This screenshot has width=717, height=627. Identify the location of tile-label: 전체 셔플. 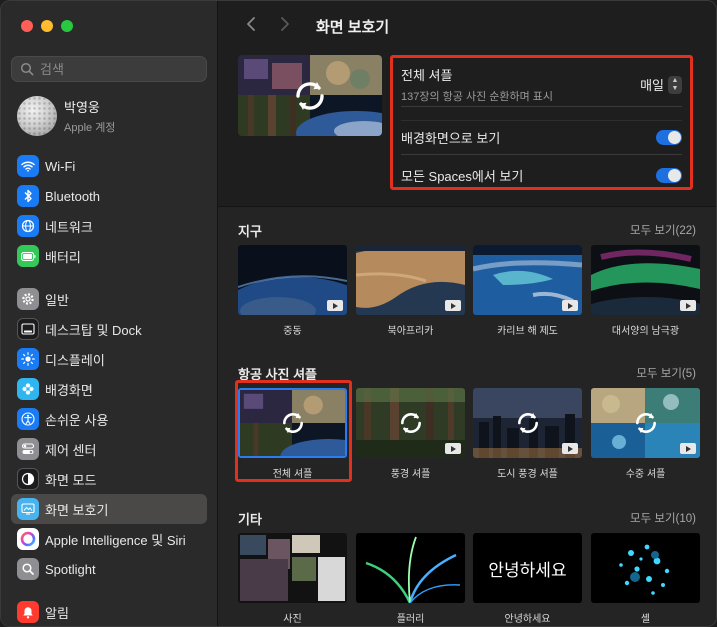
(292, 474).